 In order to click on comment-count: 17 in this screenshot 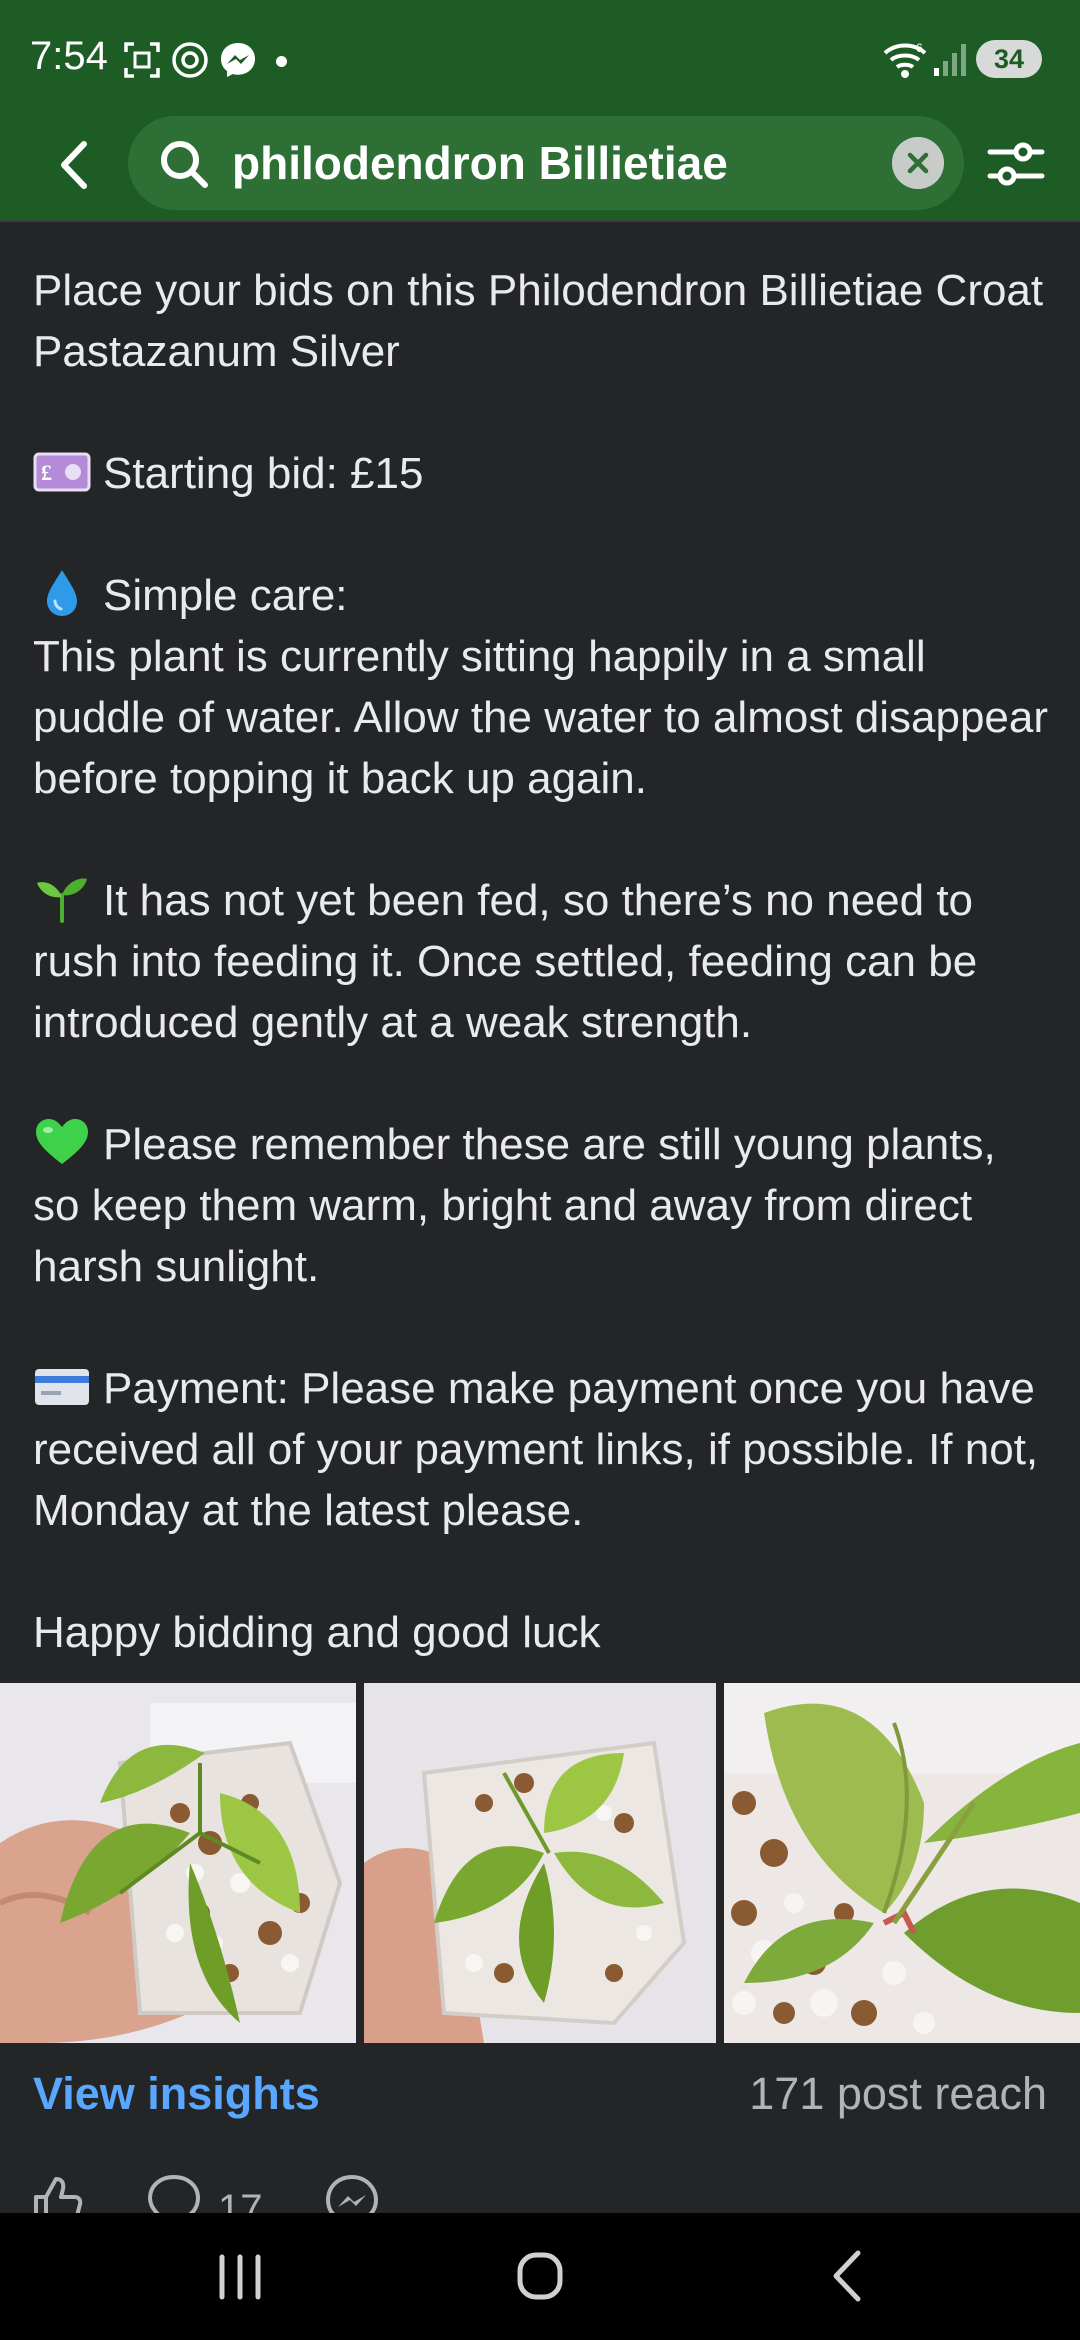, I will do `click(240, 2200)`.